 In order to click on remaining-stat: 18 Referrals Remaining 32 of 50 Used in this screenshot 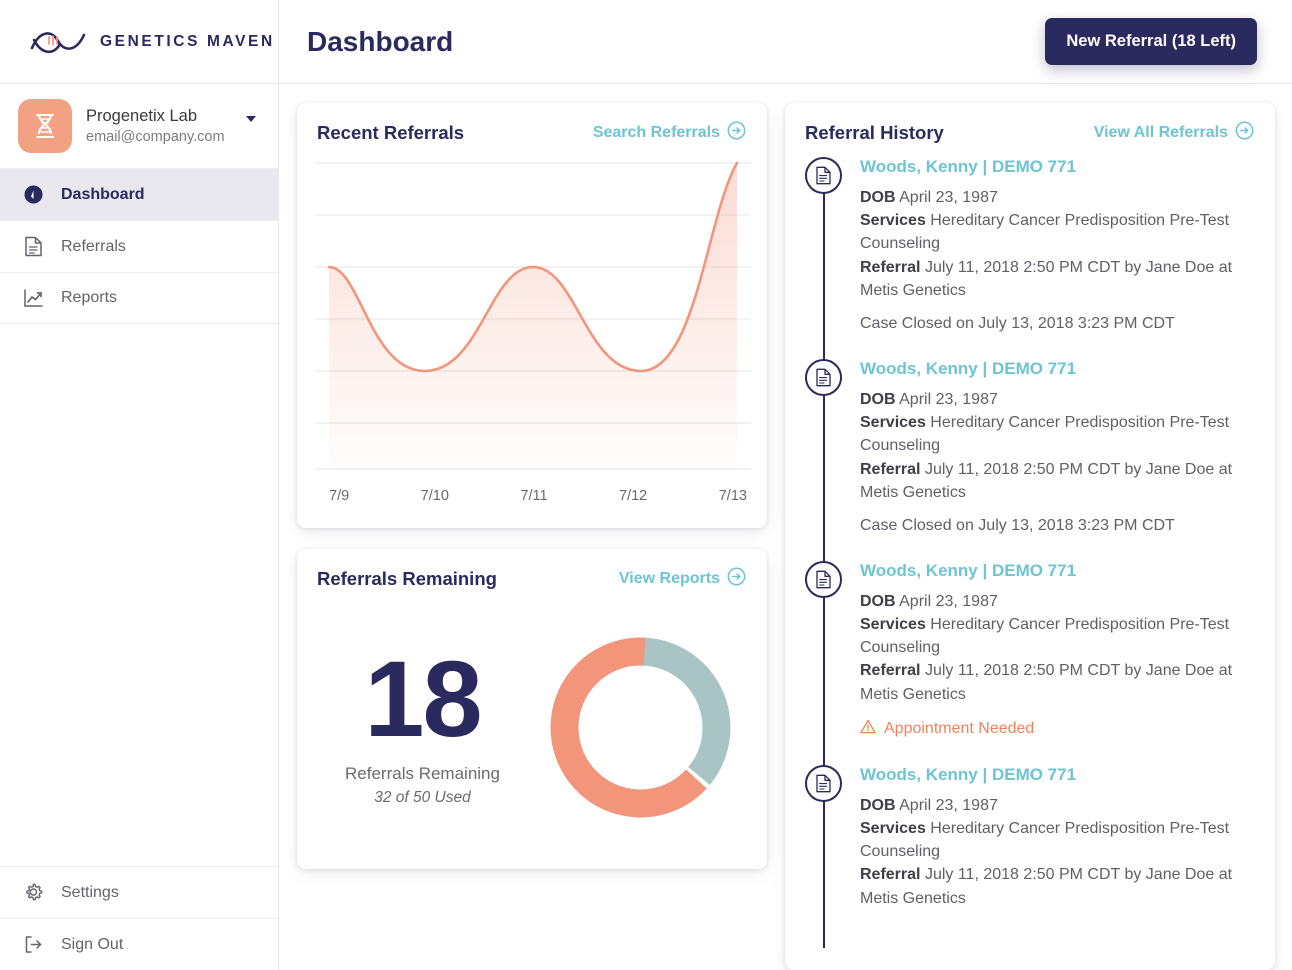, I will do `click(422, 722)`.